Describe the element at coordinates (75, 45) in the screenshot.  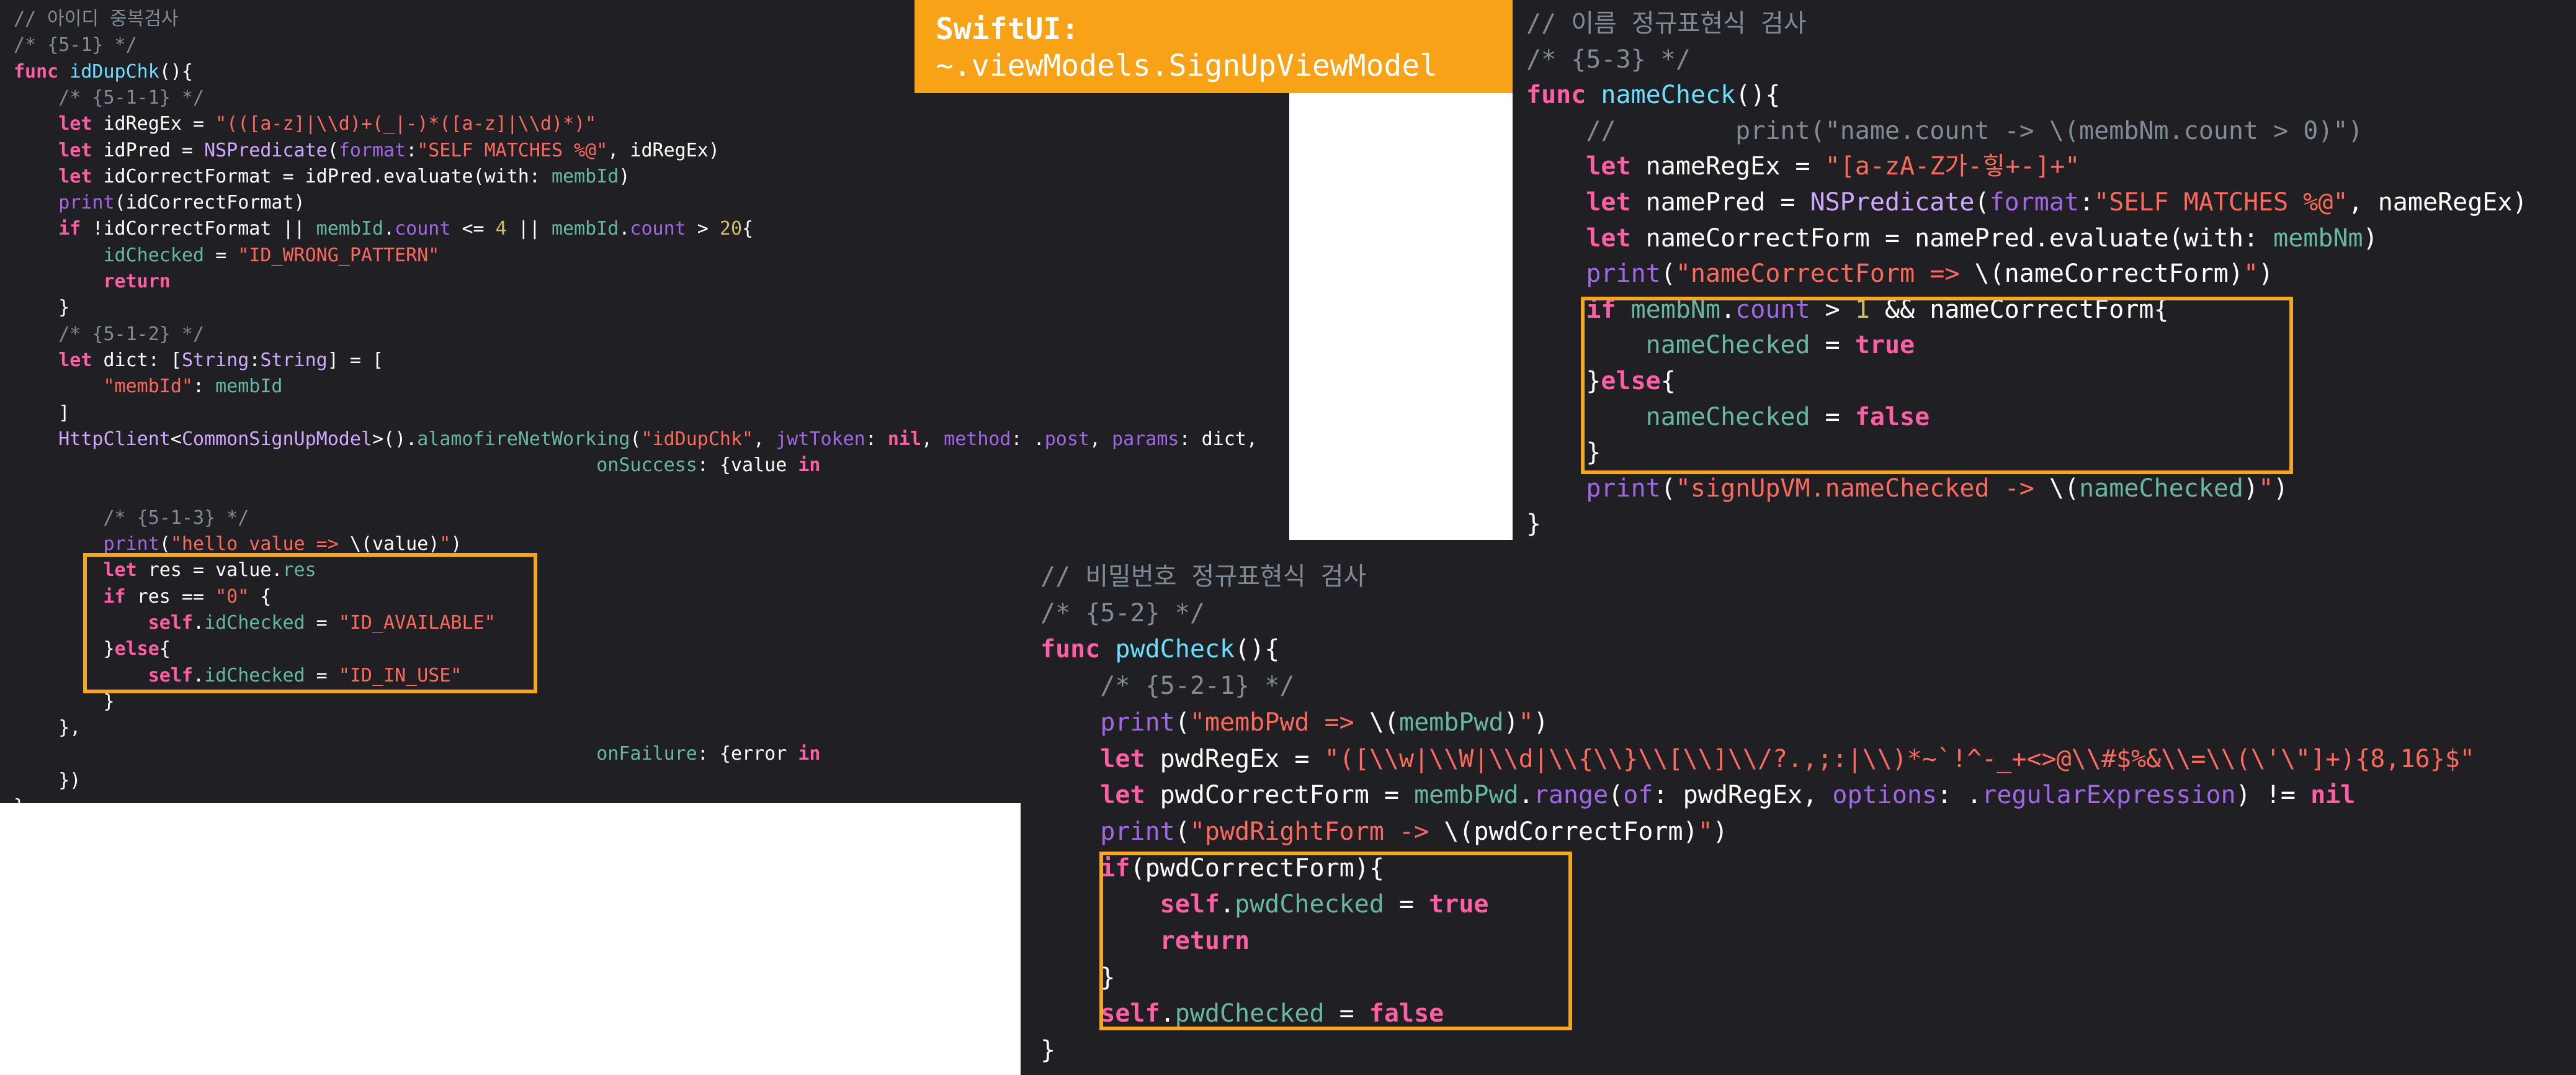
I see `code-line: /* {5-1} */` at that location.